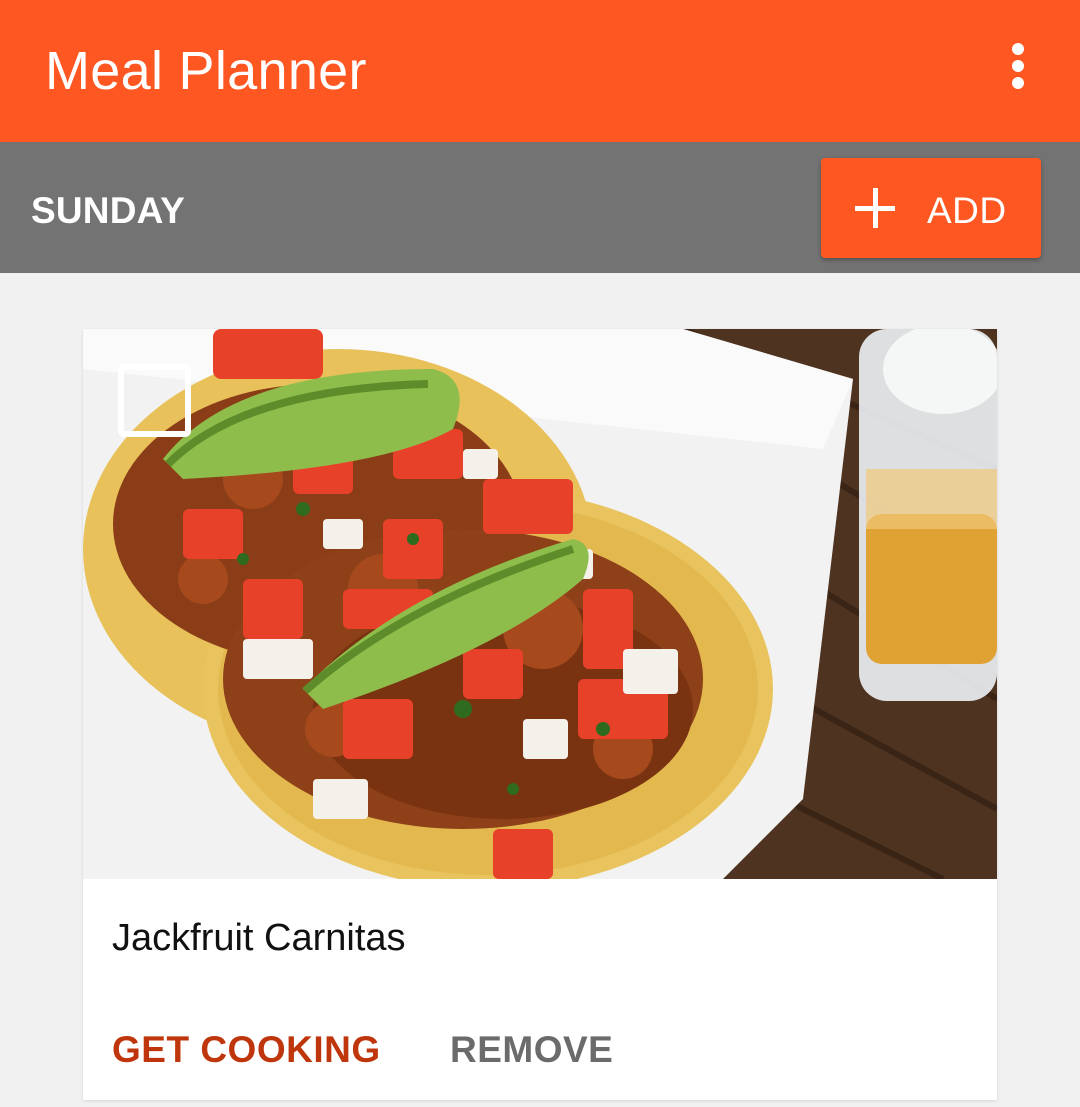 This screenshot has width=1080, height=1107. What do you see at coordinates (540, 207) in the screenshot?
I see `day-header: SUNDAY ADD` at bounding box center [540, 207].